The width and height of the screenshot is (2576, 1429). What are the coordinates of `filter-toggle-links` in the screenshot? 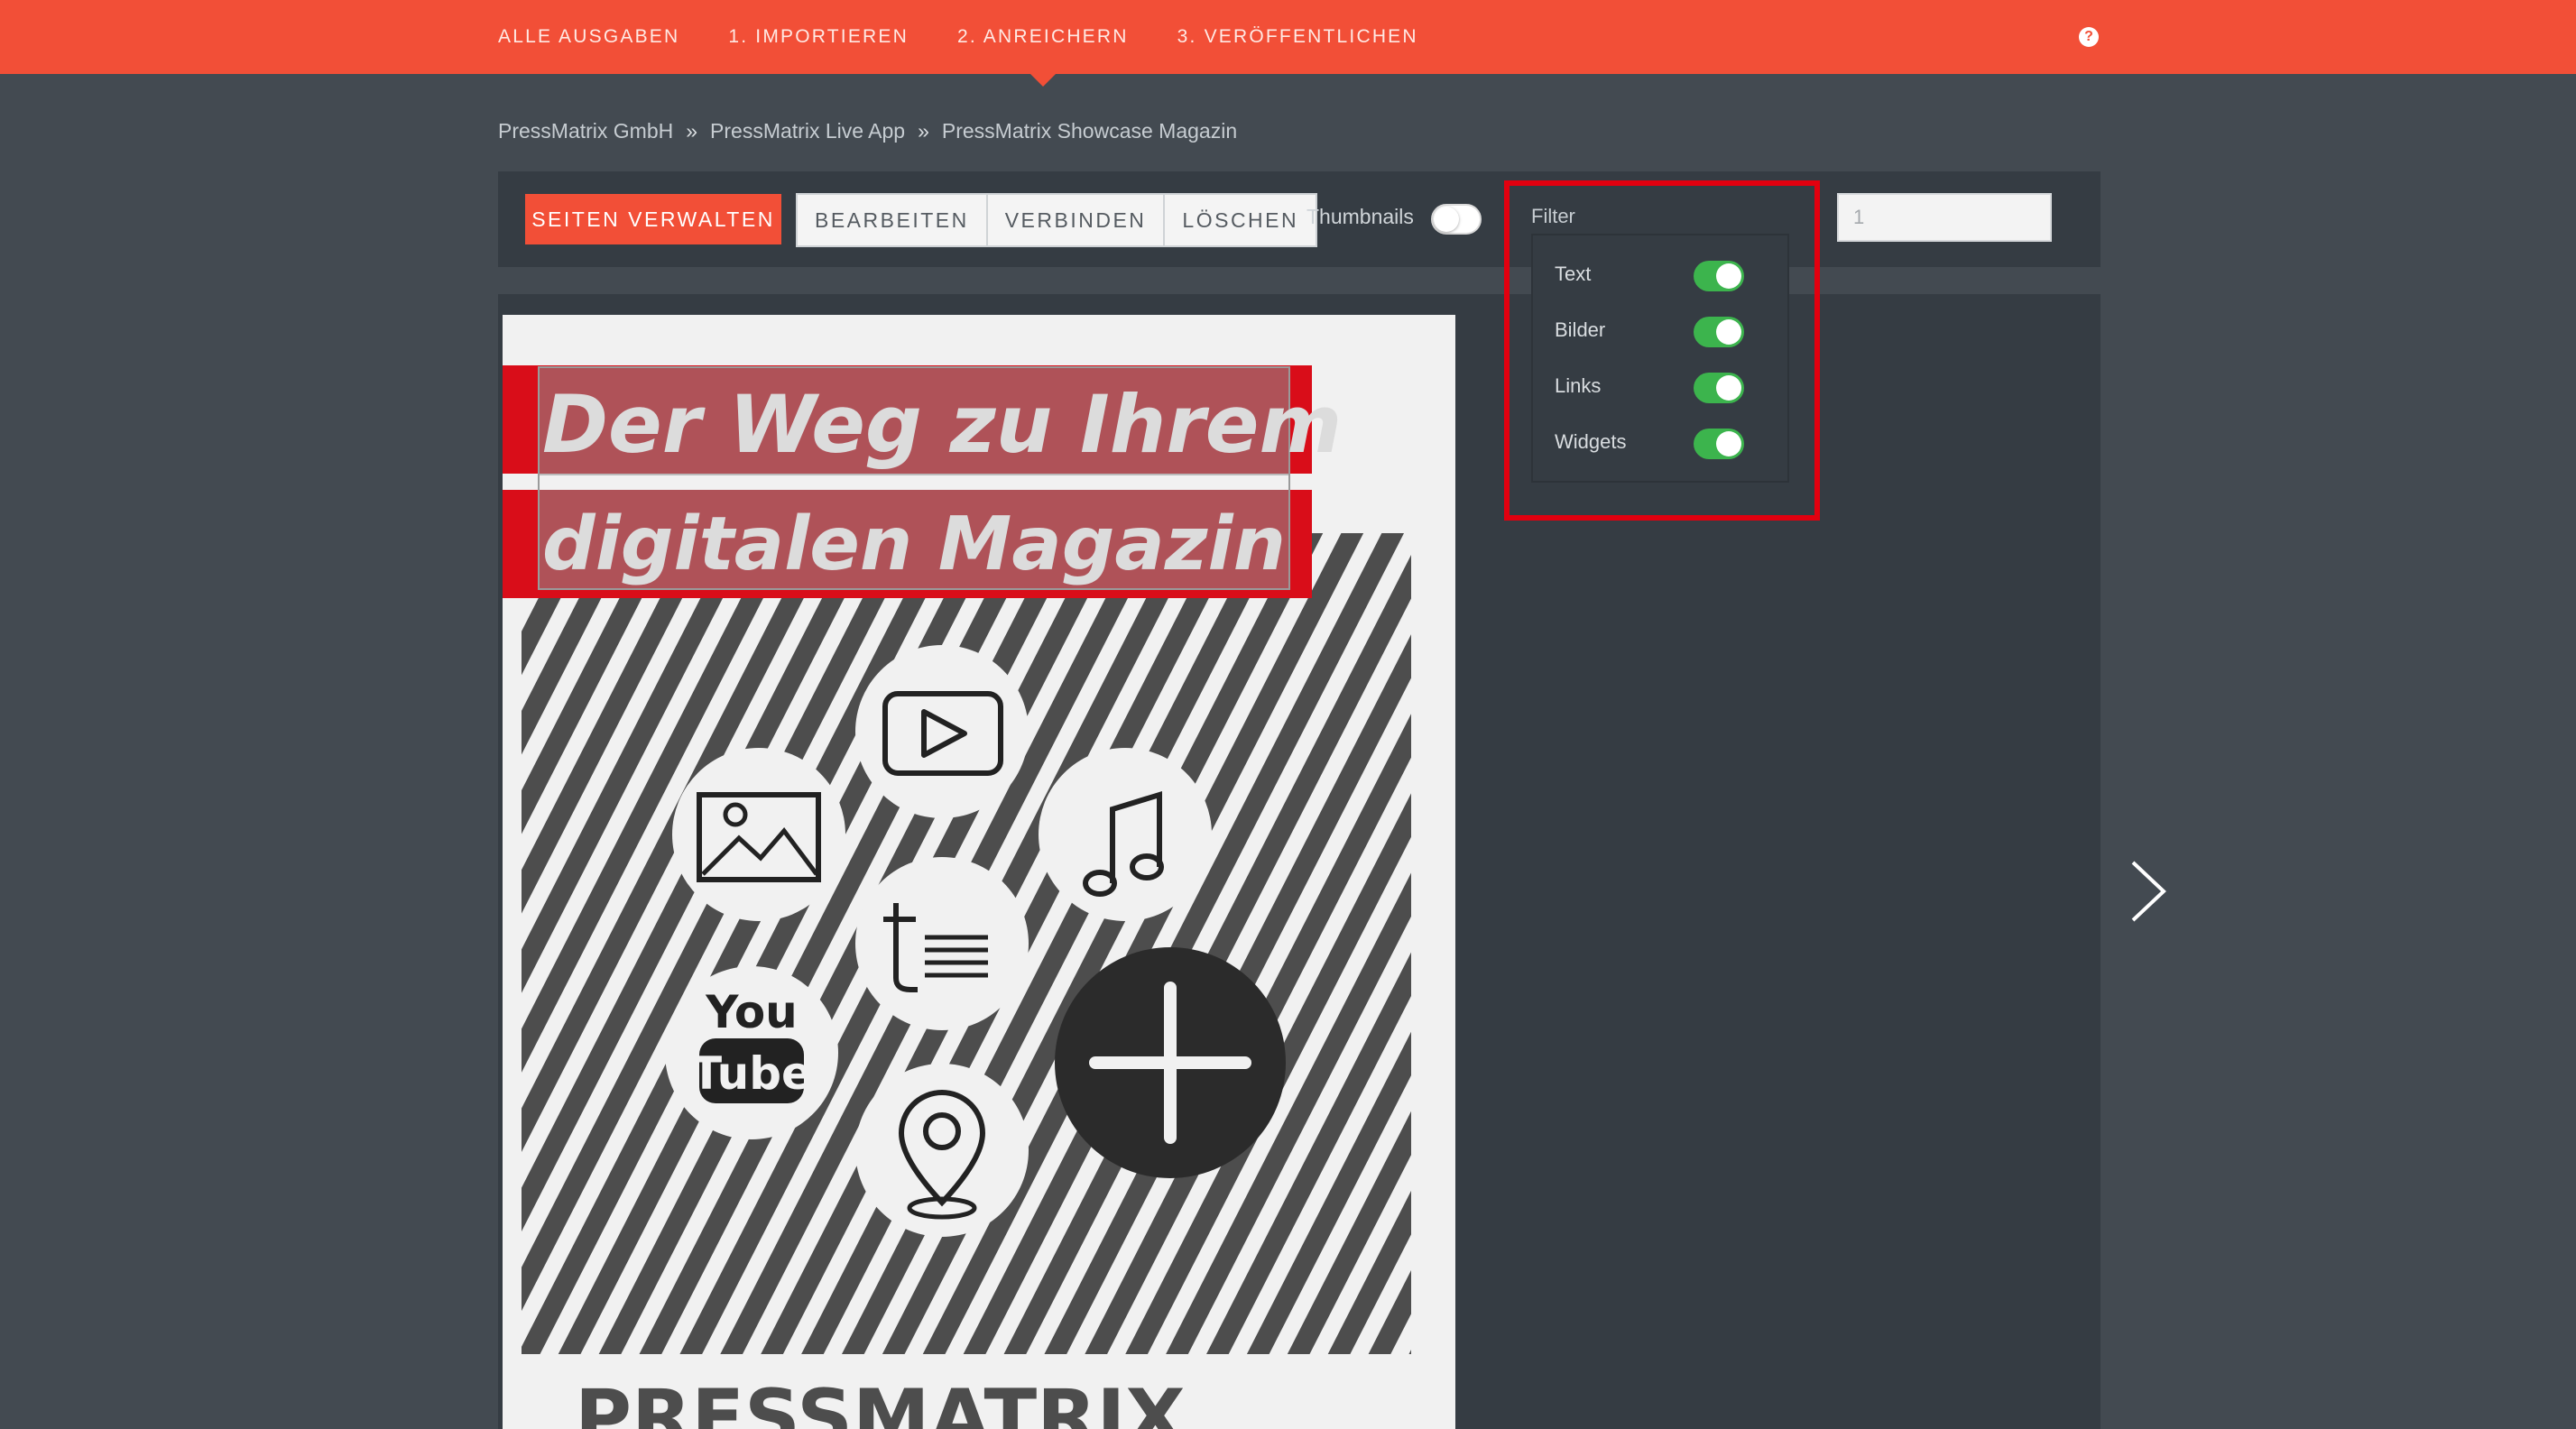 It's located at (1719, 388).